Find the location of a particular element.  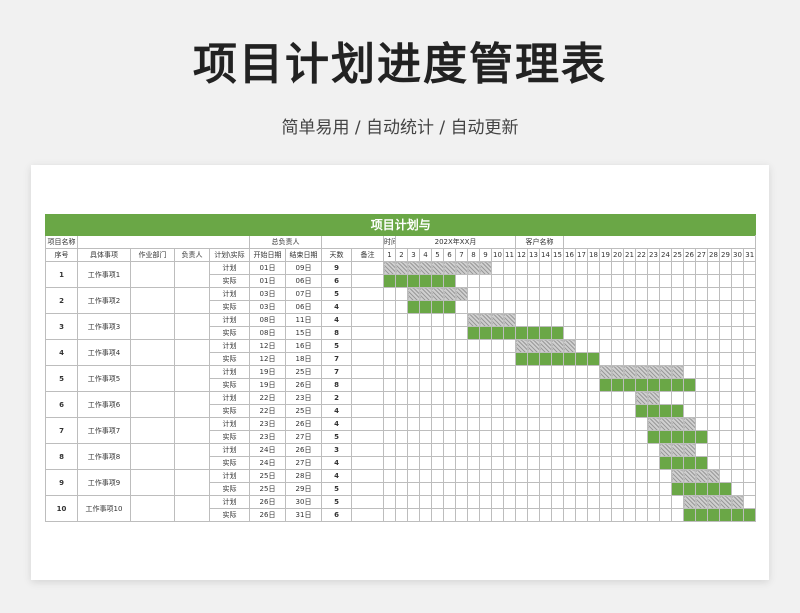

client-value is located at coordinates (659, 242).